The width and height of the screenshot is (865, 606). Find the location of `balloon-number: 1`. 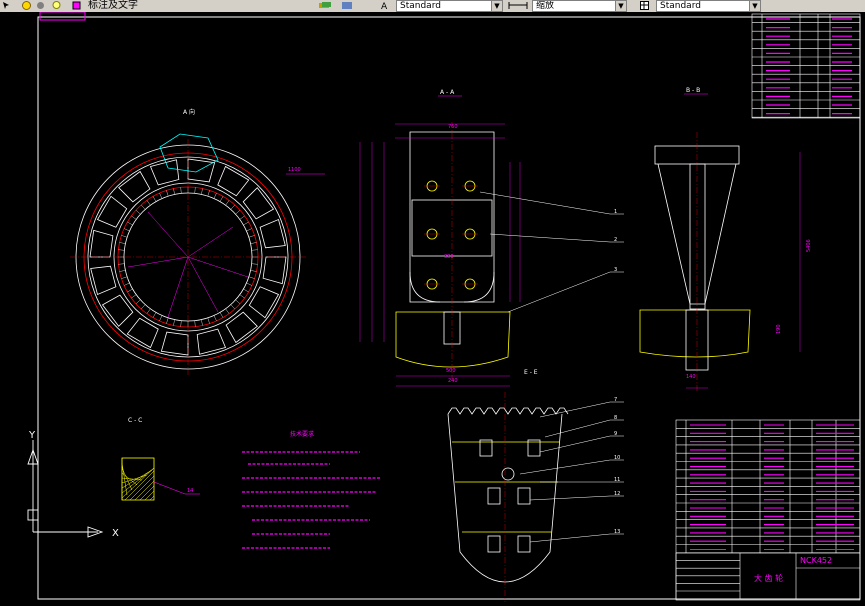

balloon-number: 1 is located at coordinates (615, 212).